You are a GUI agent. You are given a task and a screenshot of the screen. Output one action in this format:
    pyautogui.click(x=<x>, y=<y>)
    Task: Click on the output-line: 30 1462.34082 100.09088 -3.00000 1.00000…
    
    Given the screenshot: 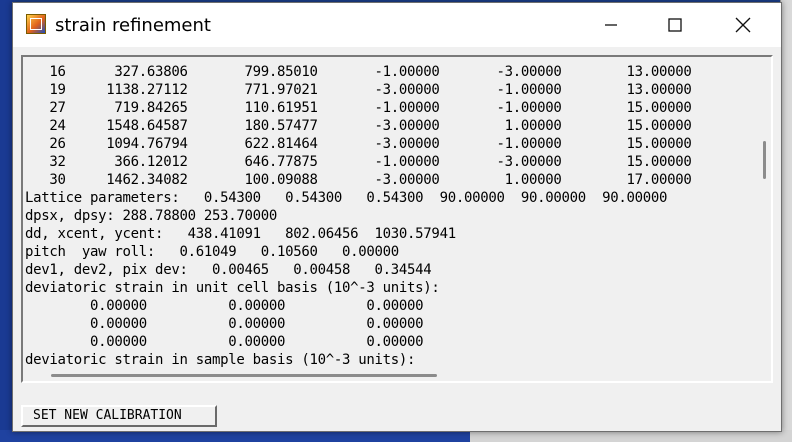 What is the action you would take?
    pyautogui.click(x=358, y=180)
    